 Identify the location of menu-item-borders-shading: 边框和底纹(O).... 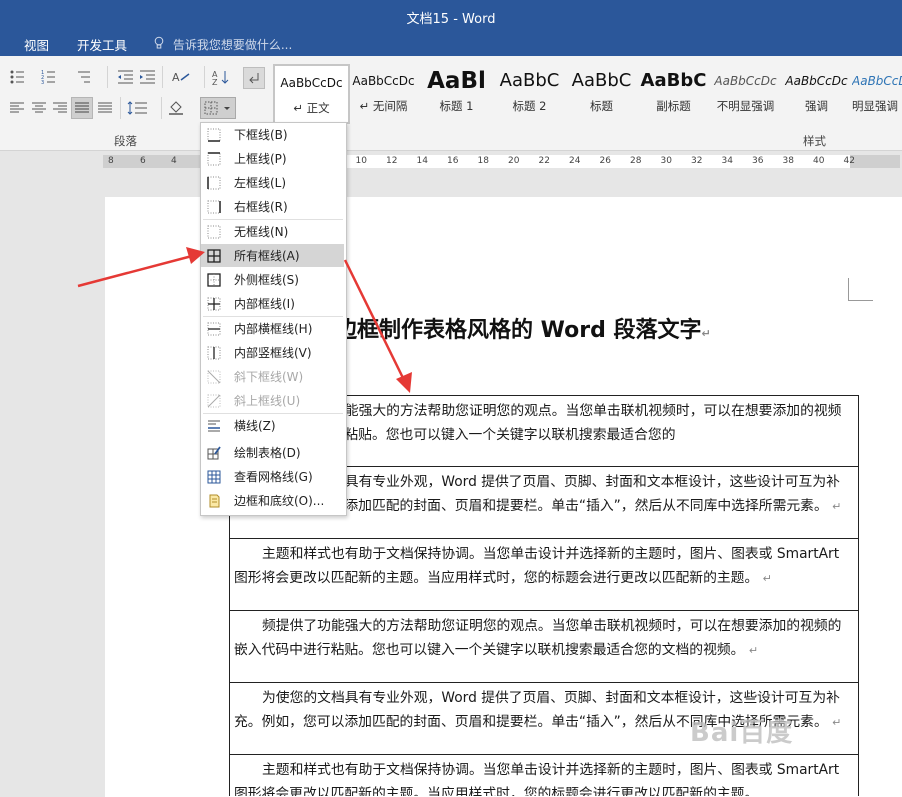
(272, 500).